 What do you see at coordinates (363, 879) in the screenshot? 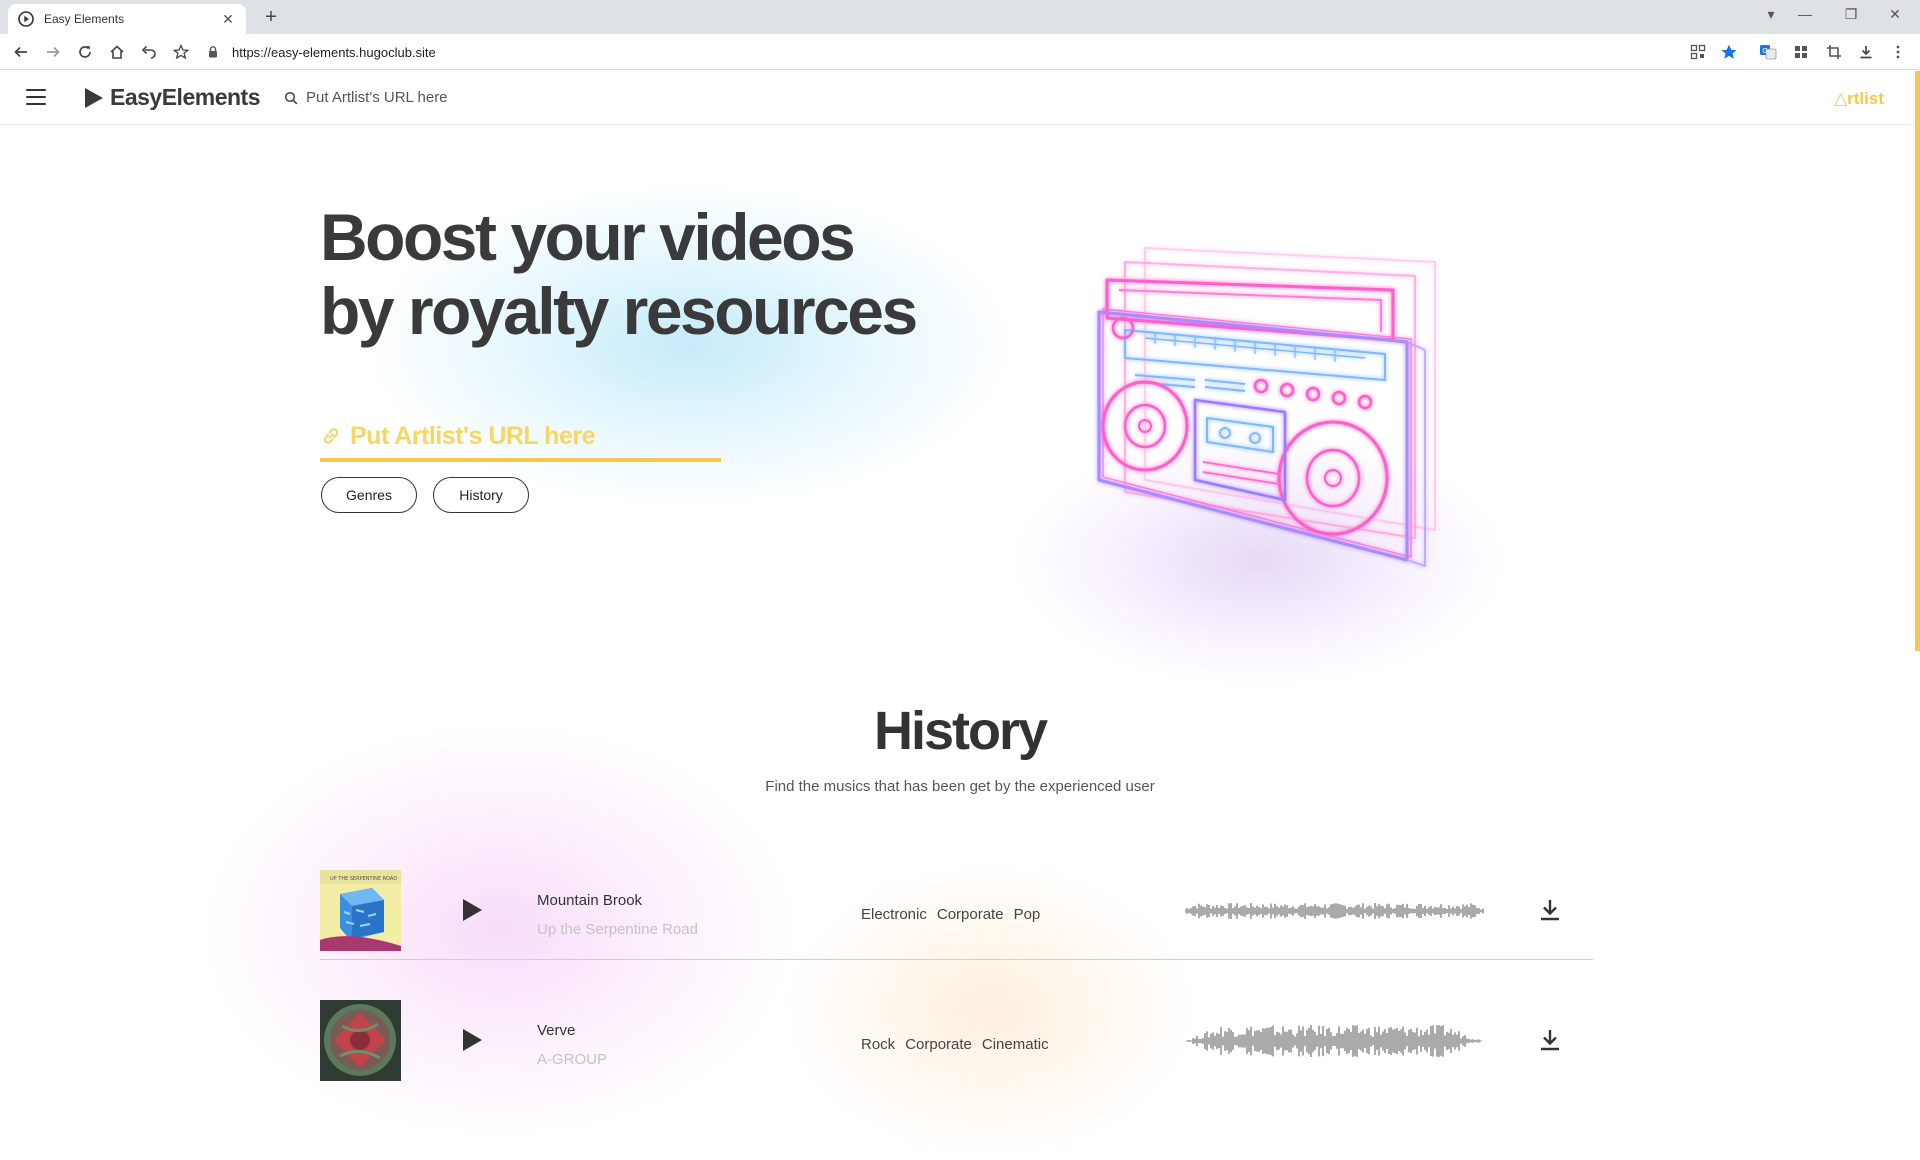
I see `svg-text: UP THE SERPENTINE ROAD` at bounding box center [363, 879].